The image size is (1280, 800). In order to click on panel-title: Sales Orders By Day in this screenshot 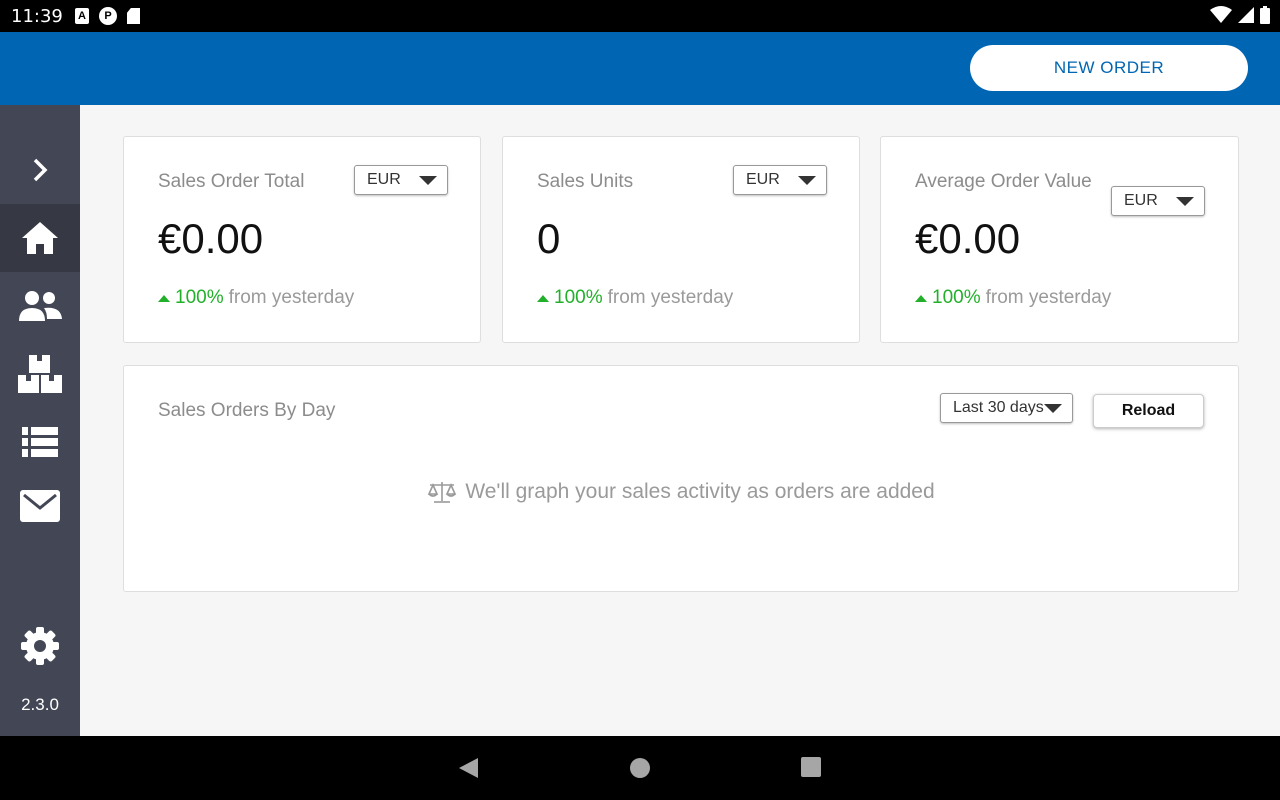, I will do `click(247, 410)`.